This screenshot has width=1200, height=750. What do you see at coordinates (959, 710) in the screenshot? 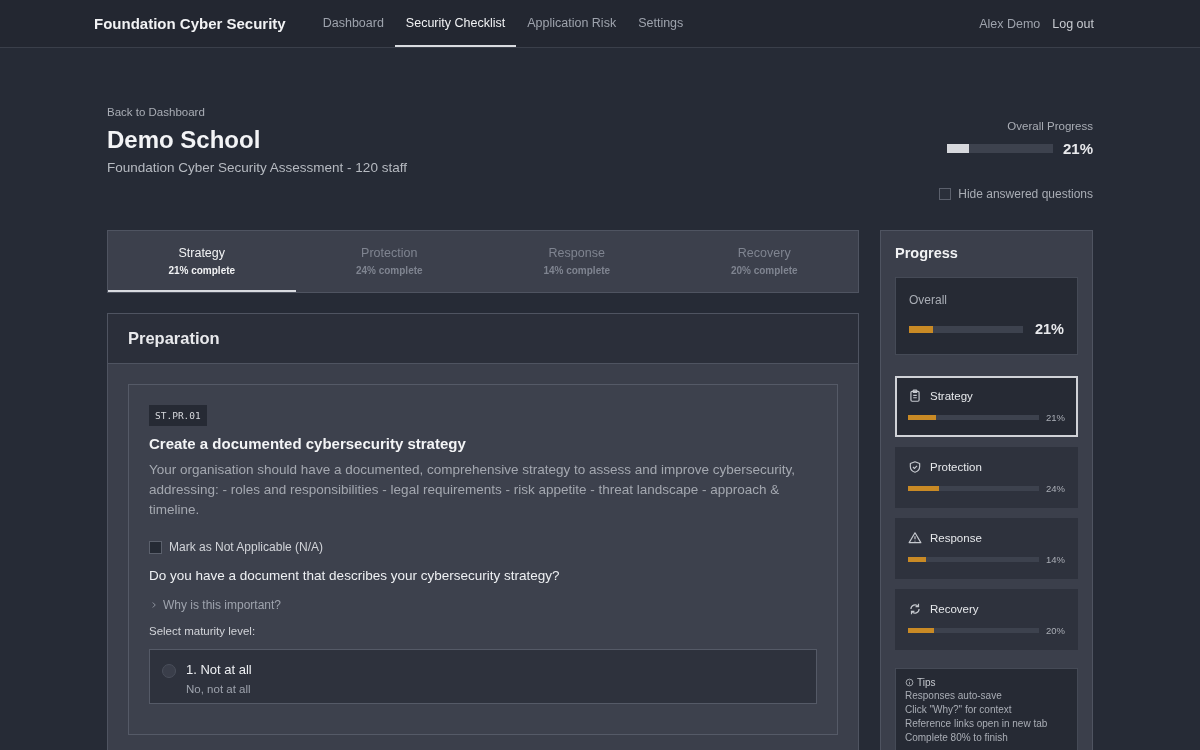
I see `tip-text: Click "Why?" for context` at bounding box center [959, 710].